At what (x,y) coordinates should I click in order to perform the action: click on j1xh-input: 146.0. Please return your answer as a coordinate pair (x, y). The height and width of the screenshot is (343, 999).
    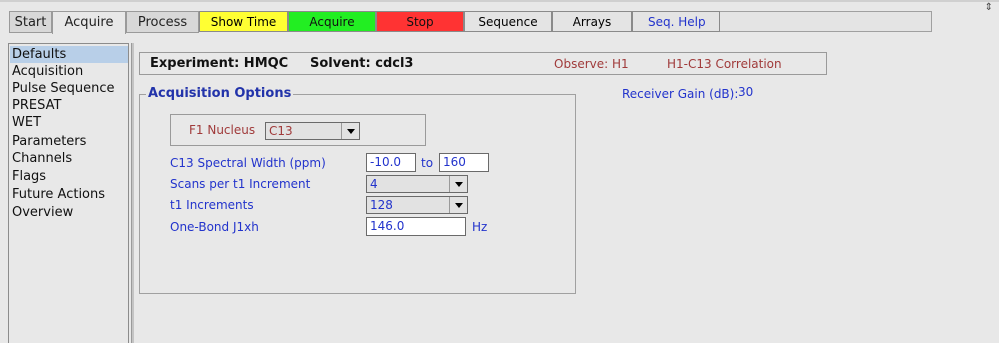
    Looking at the image, I should click on (416, 226).